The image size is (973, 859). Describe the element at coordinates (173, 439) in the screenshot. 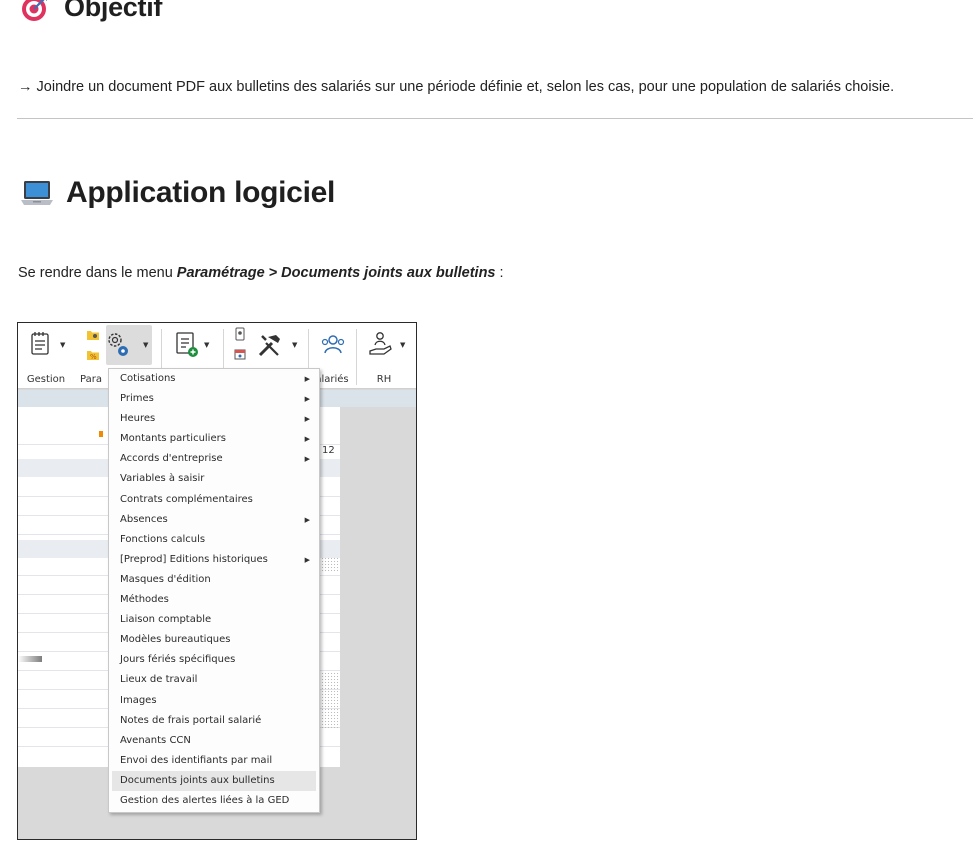

I see `menu-item-label: Montants particuliers` at that location.